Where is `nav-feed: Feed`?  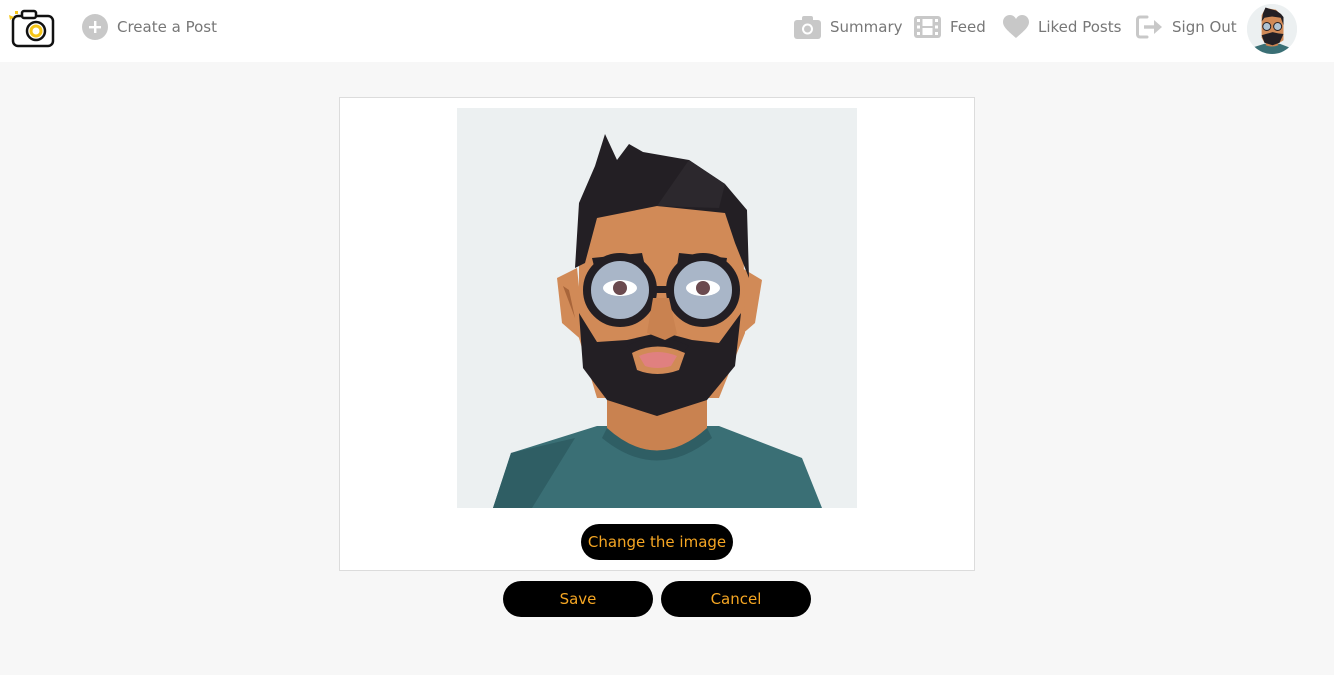
nav-feed: Feed is located at coordinates (950, 27).